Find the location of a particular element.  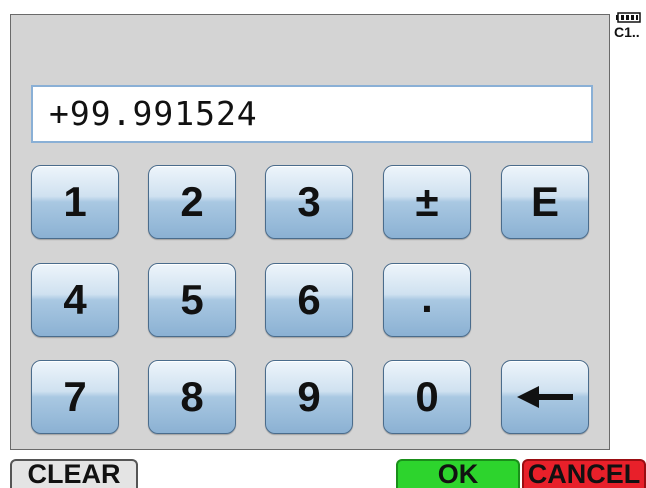

key-3: 3 is located at coordinates (309, 202).